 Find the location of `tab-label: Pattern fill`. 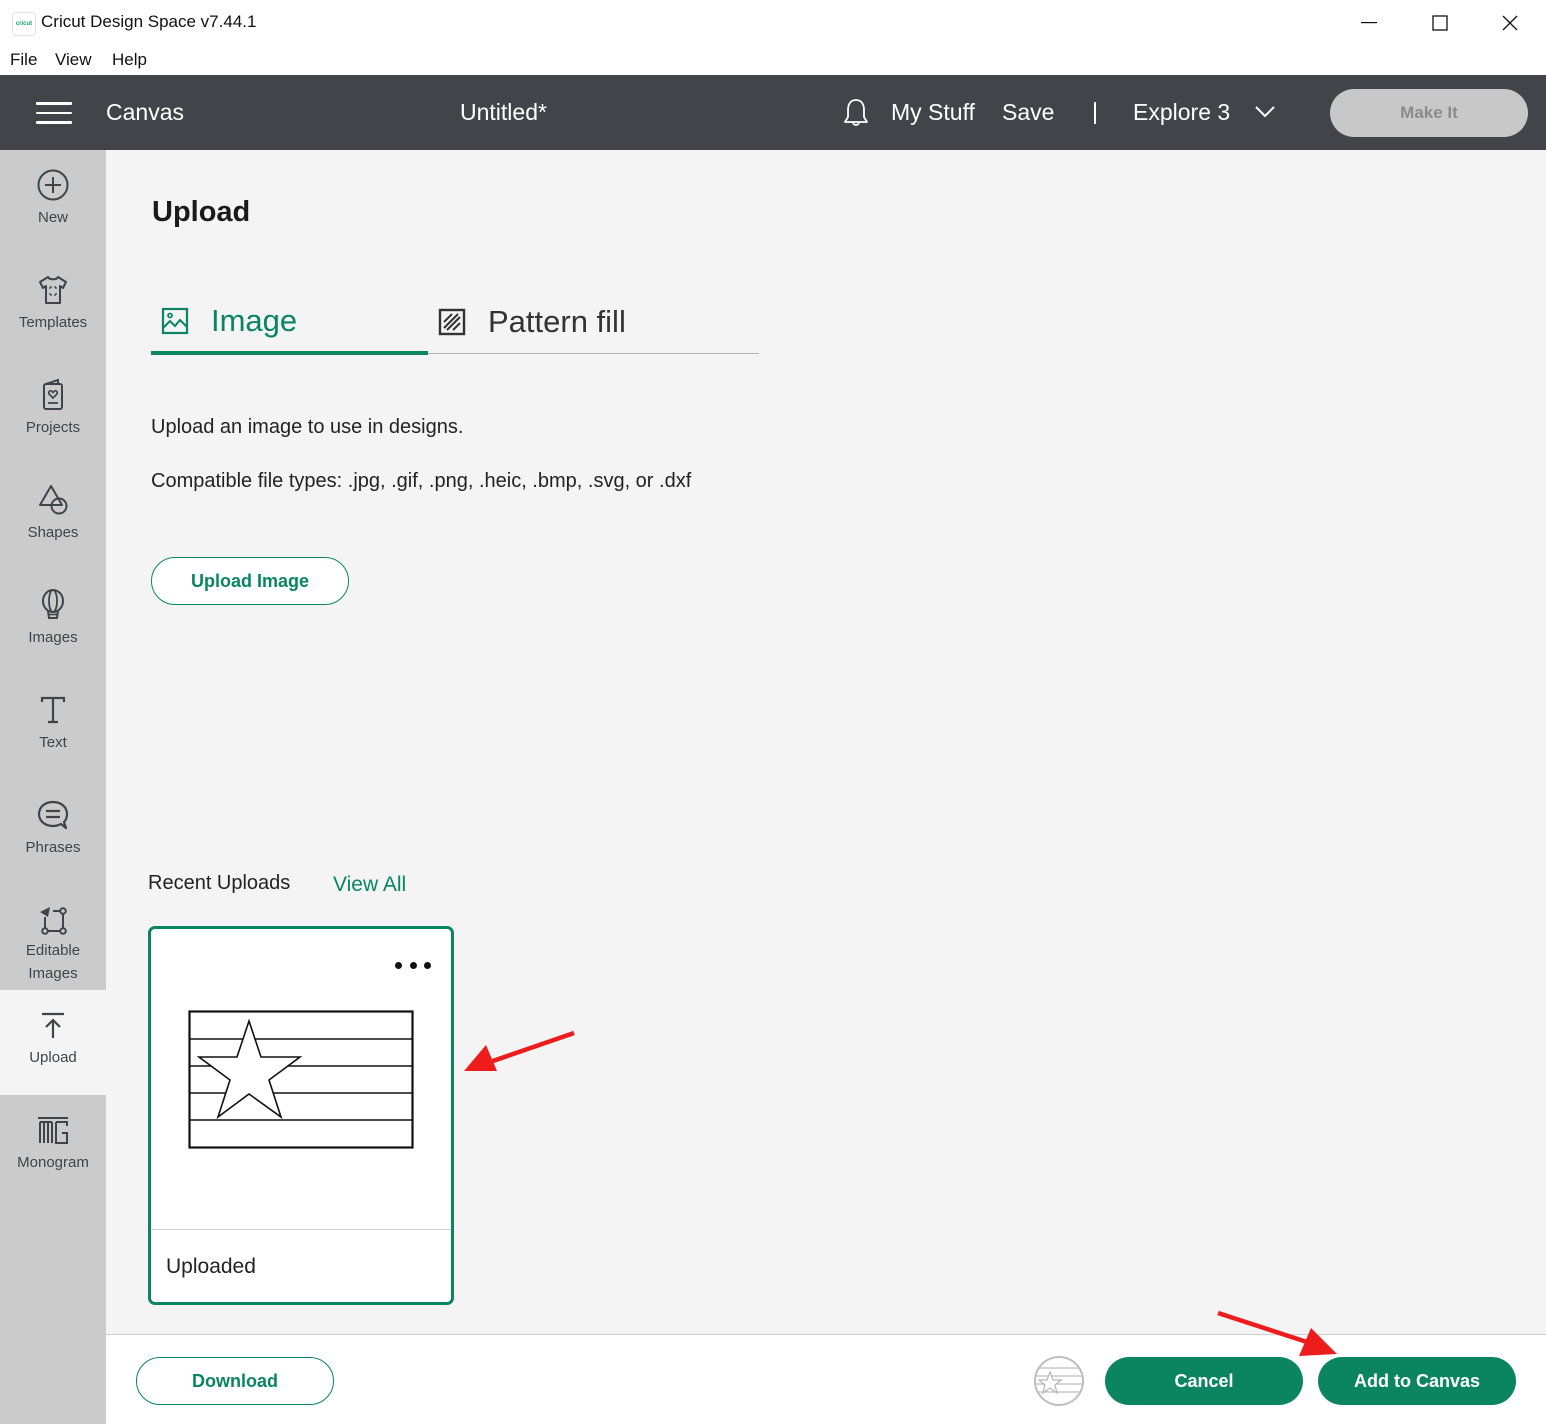

tab-label: Pattern fill is located at coordinates (557, 321).